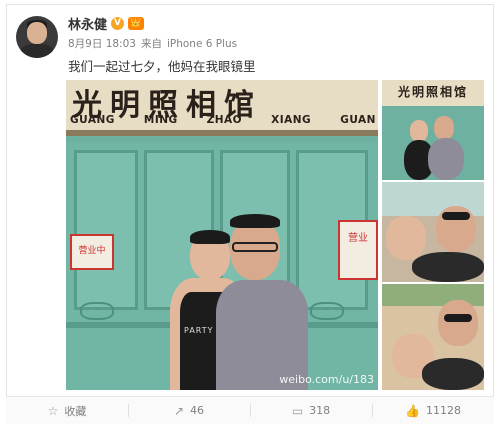 The width and height of the screenshot is (500, 430). What do you see at coordinates (297, 410) in the screenshot?
I see `comment-icon: ▭` at bounding box center [297, 410].